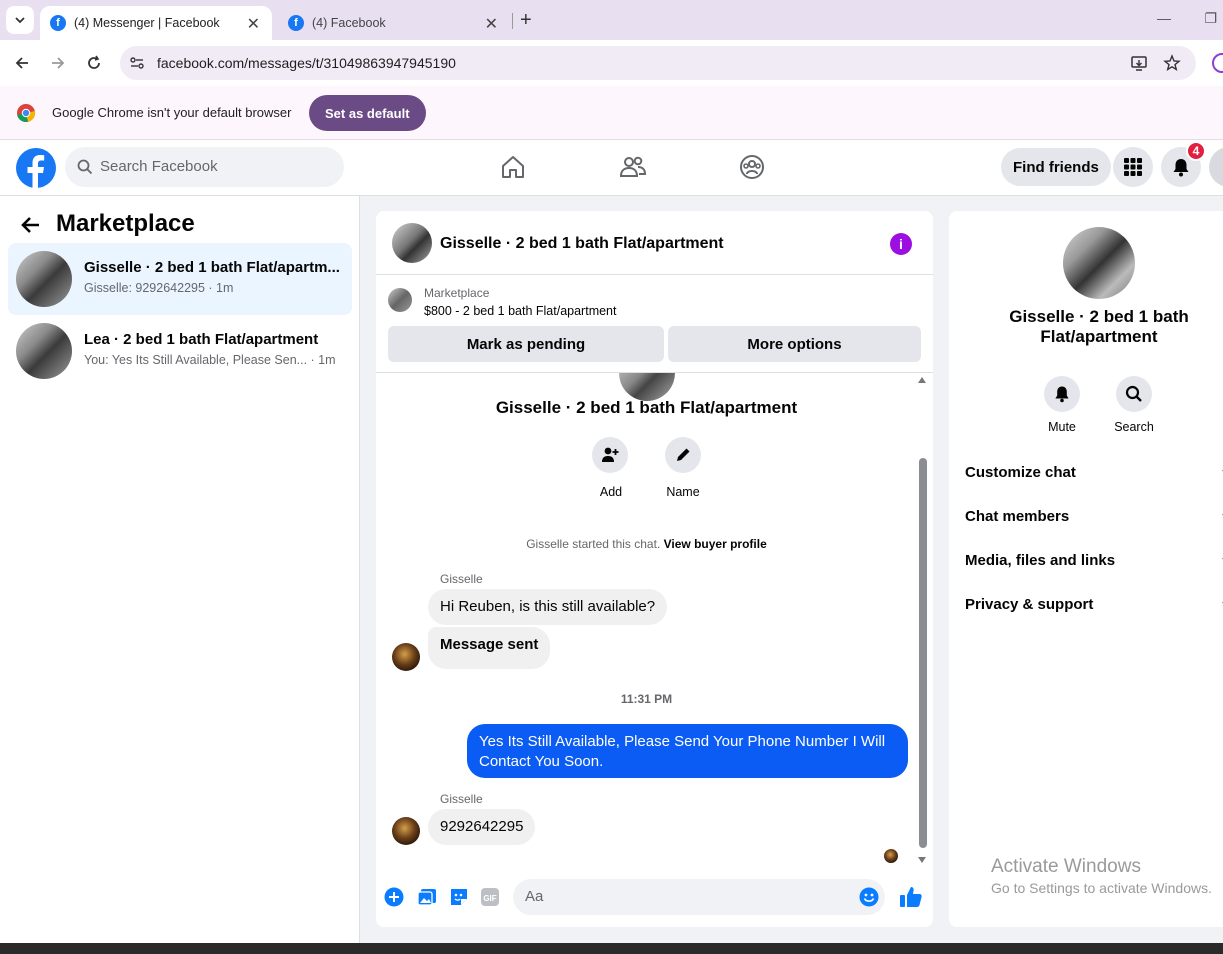 This screenshot has height=954, width=1223. What do you see at coordinates (683, 468) in the screenshot?
I see `name-action: Name` at bounding box center [683, 468].